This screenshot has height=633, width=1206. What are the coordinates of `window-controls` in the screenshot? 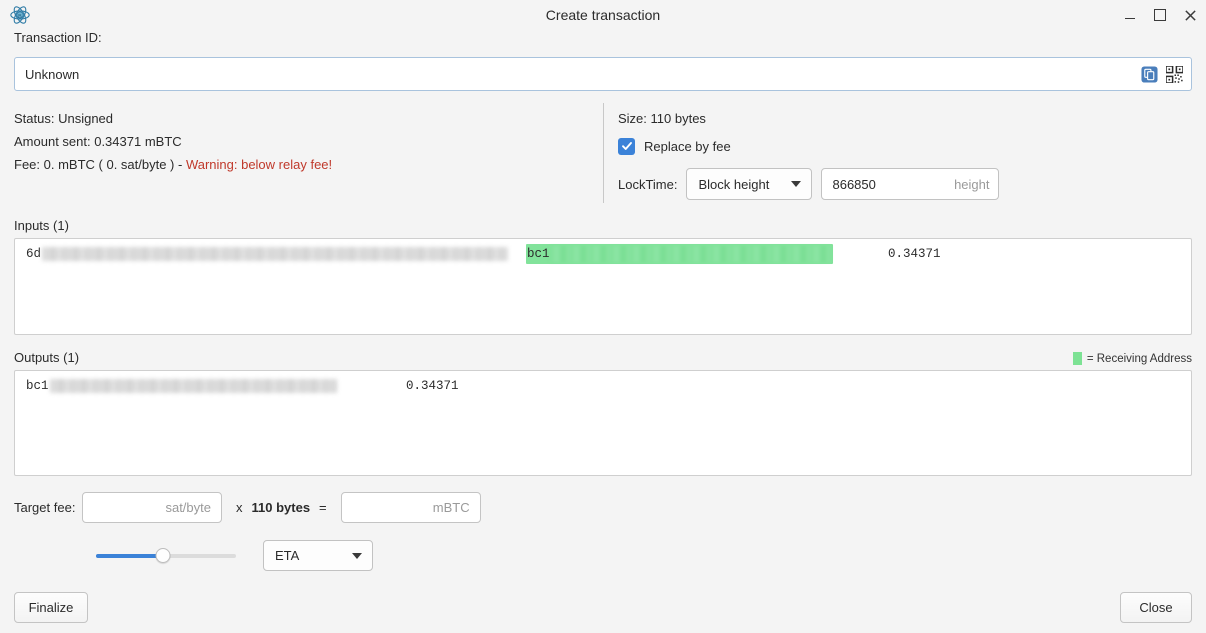 It's located at (1160, 15).